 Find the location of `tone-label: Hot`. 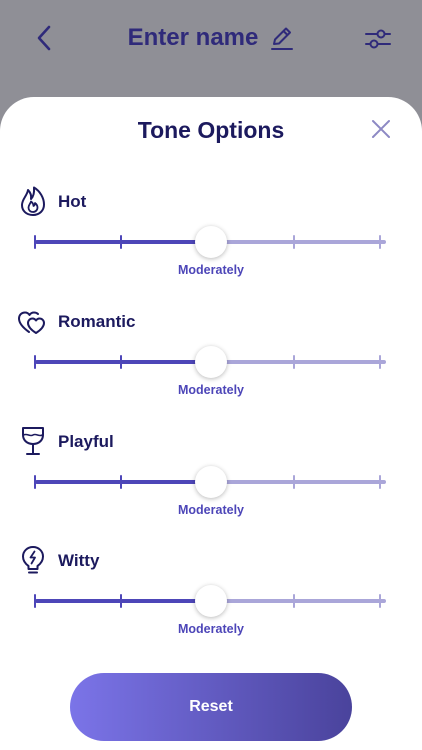

tone-label: Hot is located at coordinates (72, 201).